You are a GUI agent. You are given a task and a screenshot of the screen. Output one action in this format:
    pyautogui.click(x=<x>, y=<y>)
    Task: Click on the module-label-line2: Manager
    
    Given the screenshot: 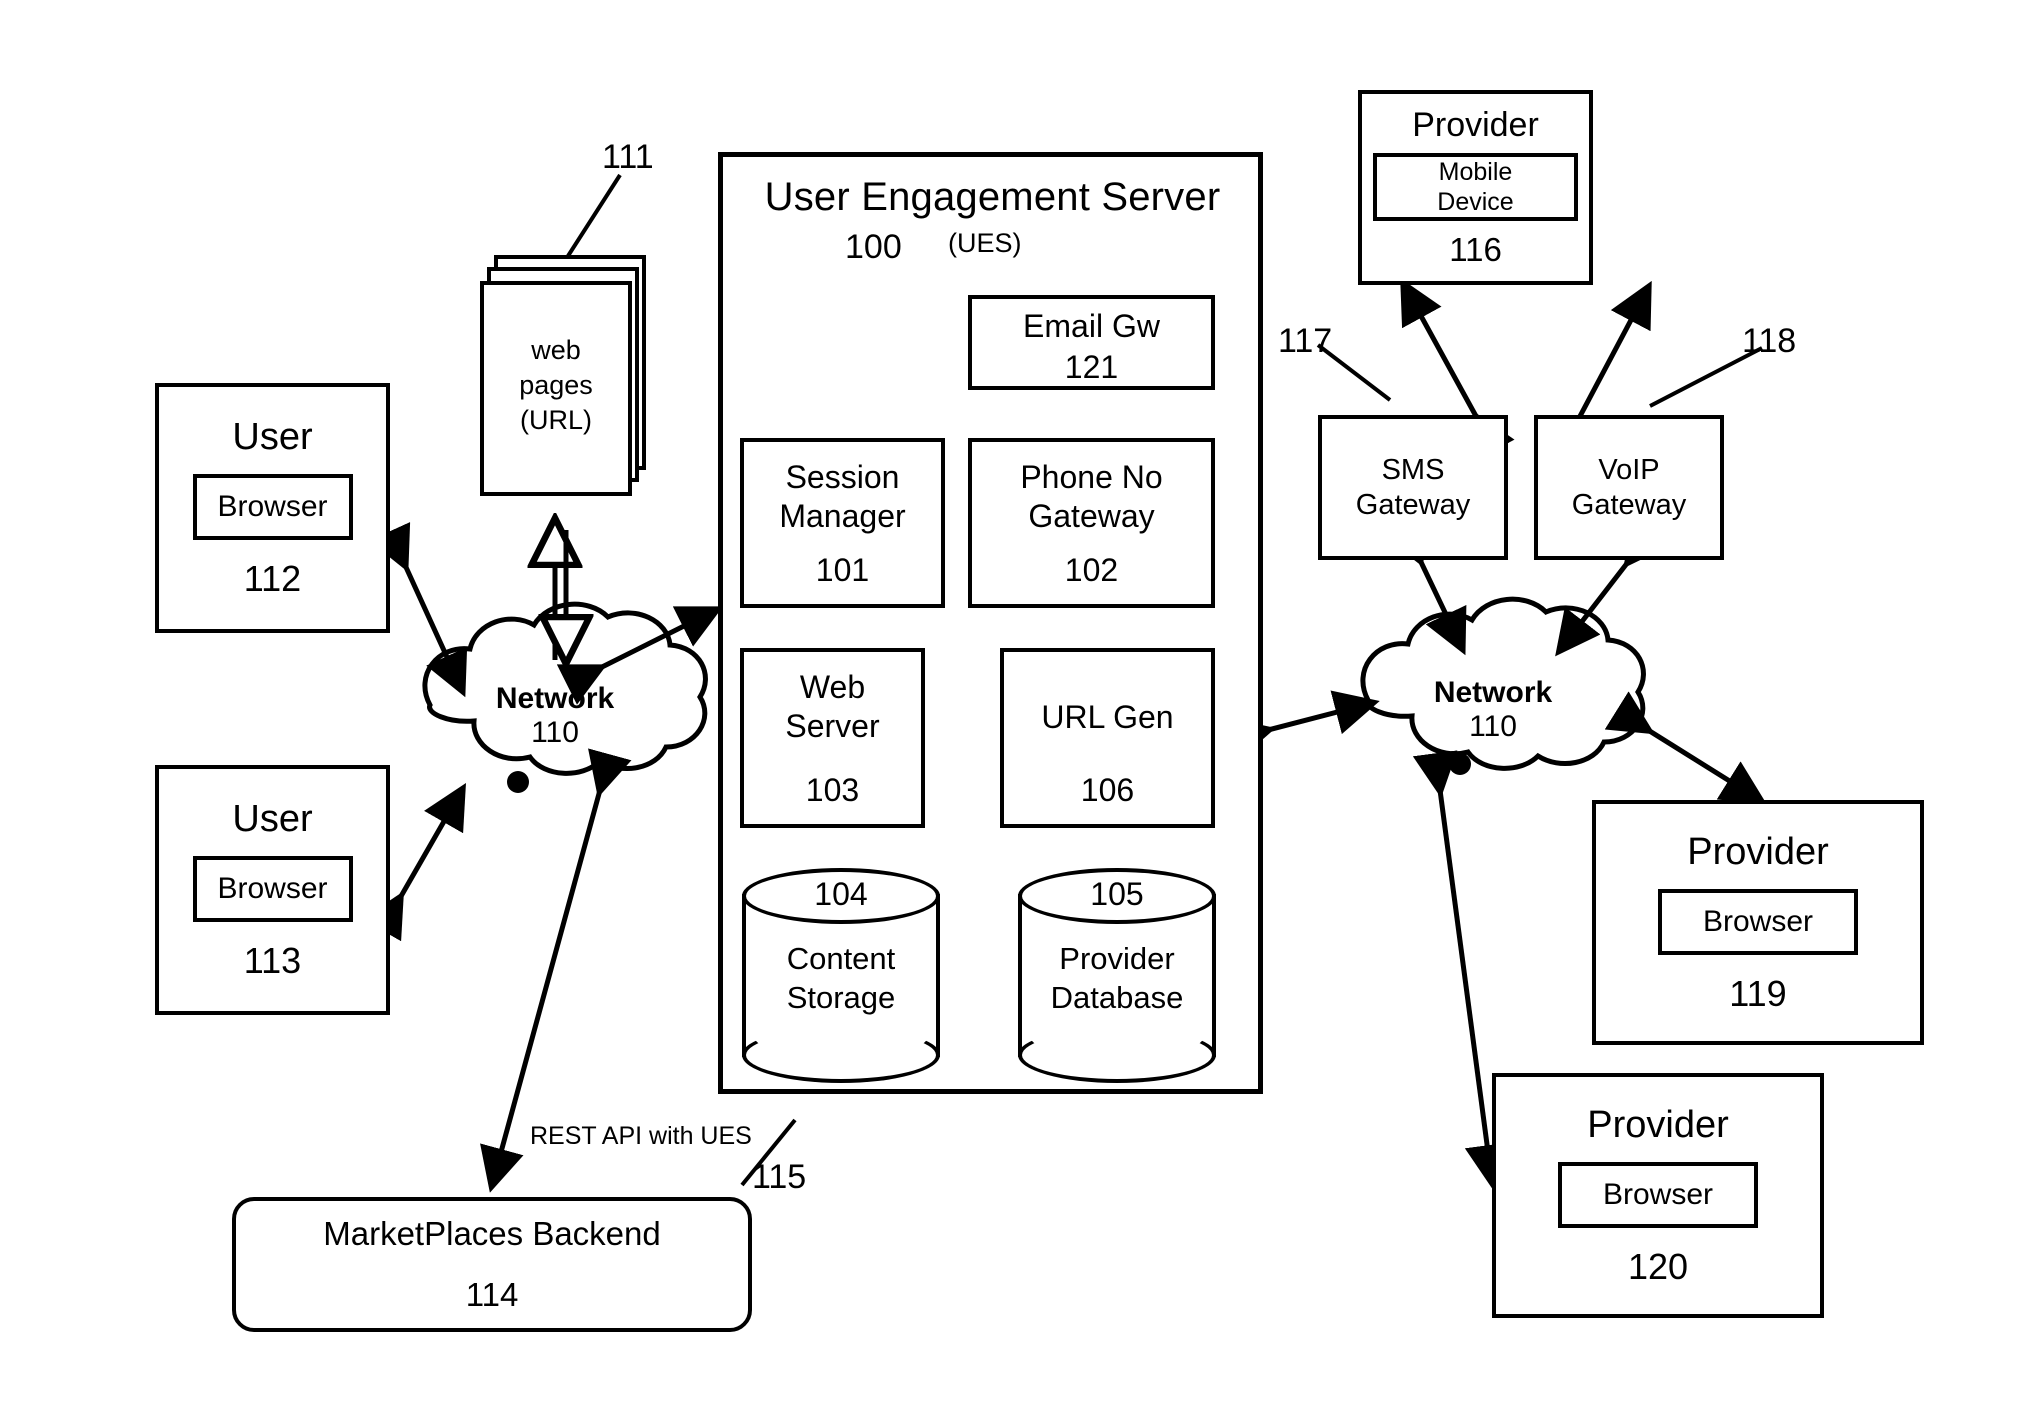 What is the action you would take?
    pyautogui.click(x=842, y=516)
    